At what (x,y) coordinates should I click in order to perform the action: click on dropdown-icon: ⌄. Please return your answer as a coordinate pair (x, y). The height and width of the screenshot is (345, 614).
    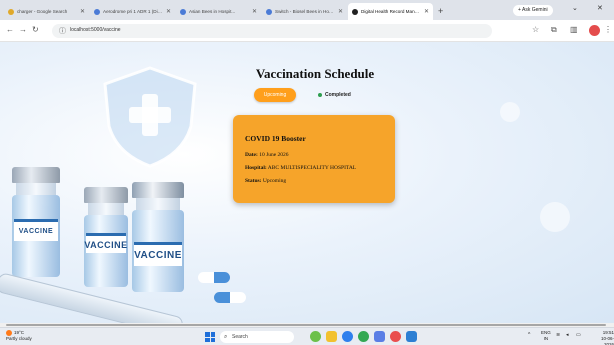
    Looking at the image, I should click on (575, 8).